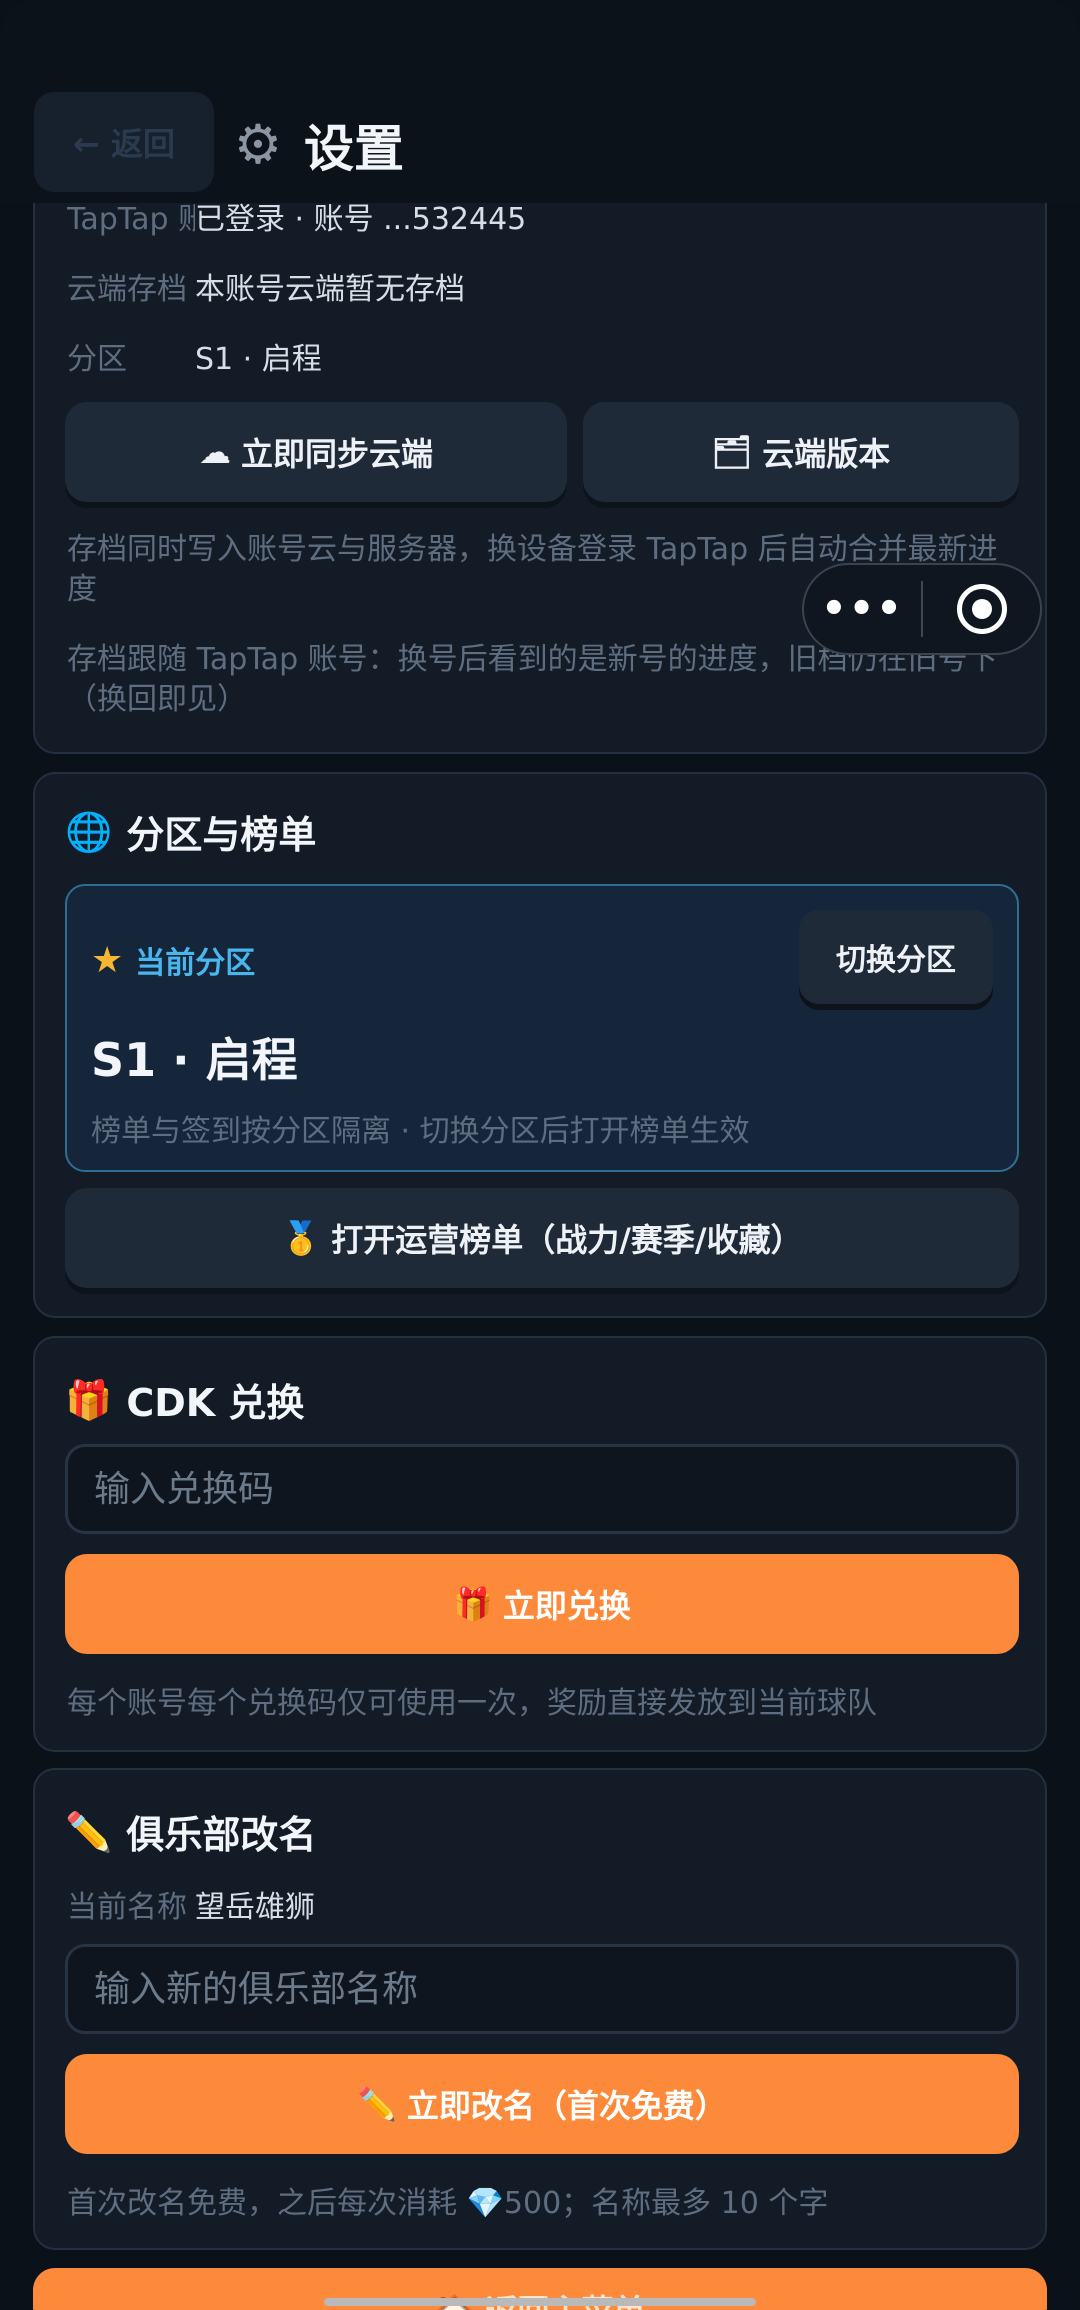 The image size is (1080, 2310). I want to click on more-menu-button: •••, so click(862, 609).